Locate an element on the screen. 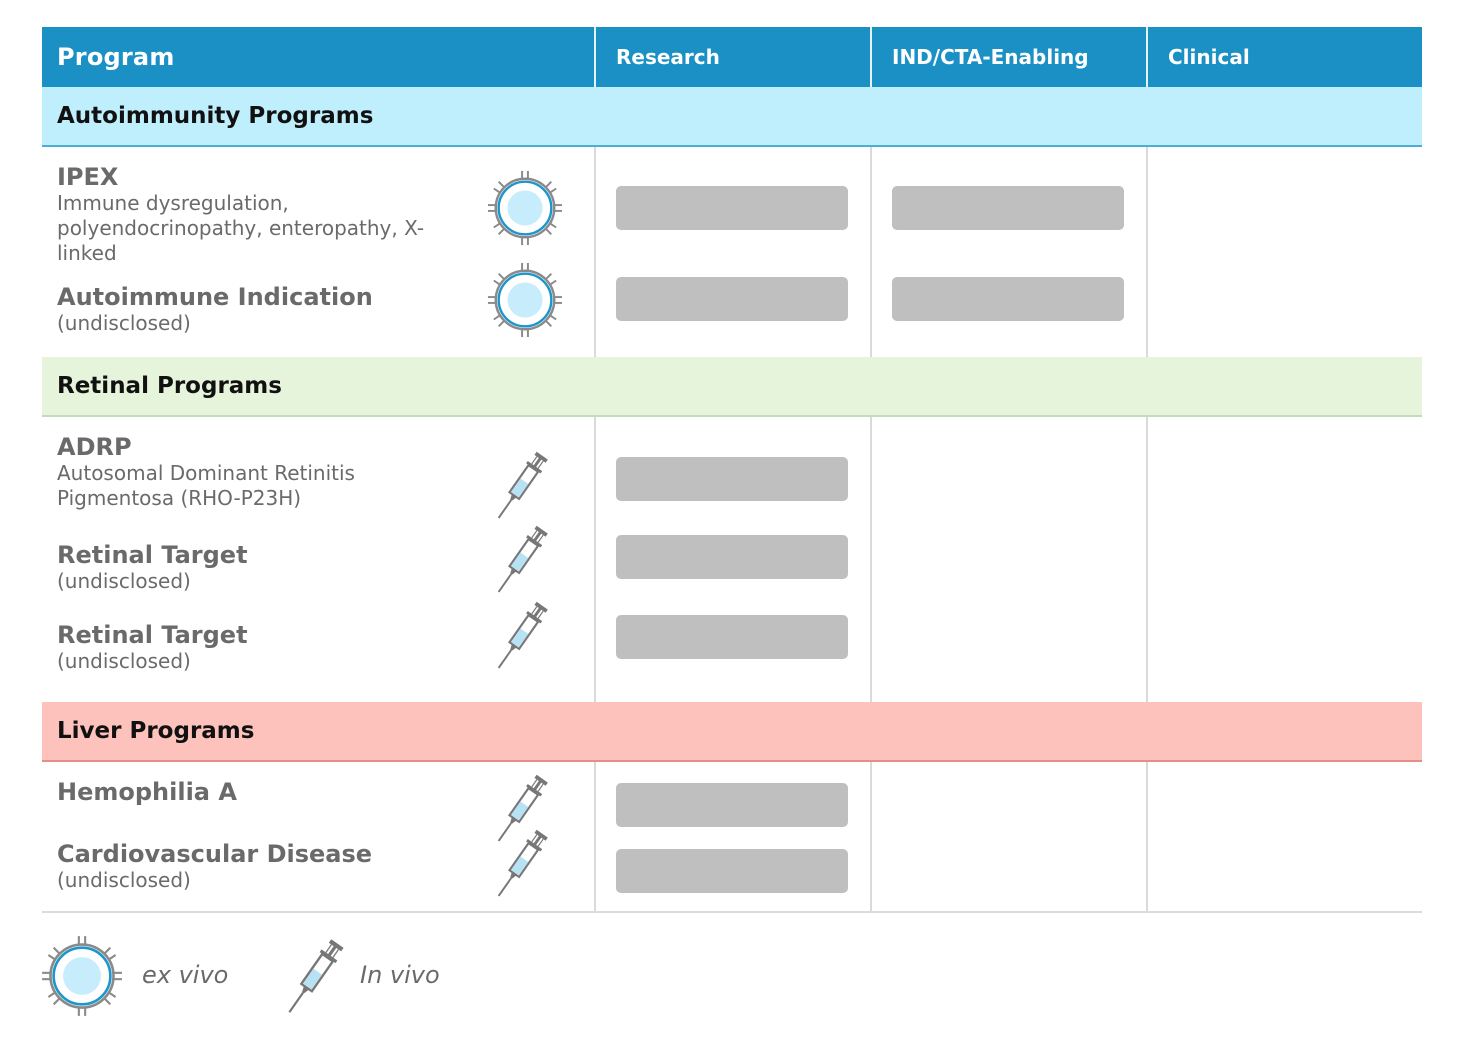  program-row: Cardiovascular Disease (undisclosed) is located at coordinates (214, 866).